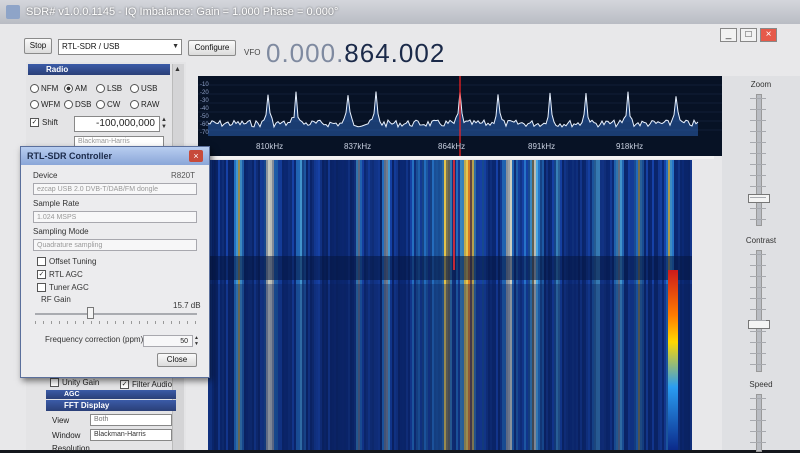  Describe the element at coordinates (204, 85) in the screenshot. I see `db-axis-label: -10` at that location.